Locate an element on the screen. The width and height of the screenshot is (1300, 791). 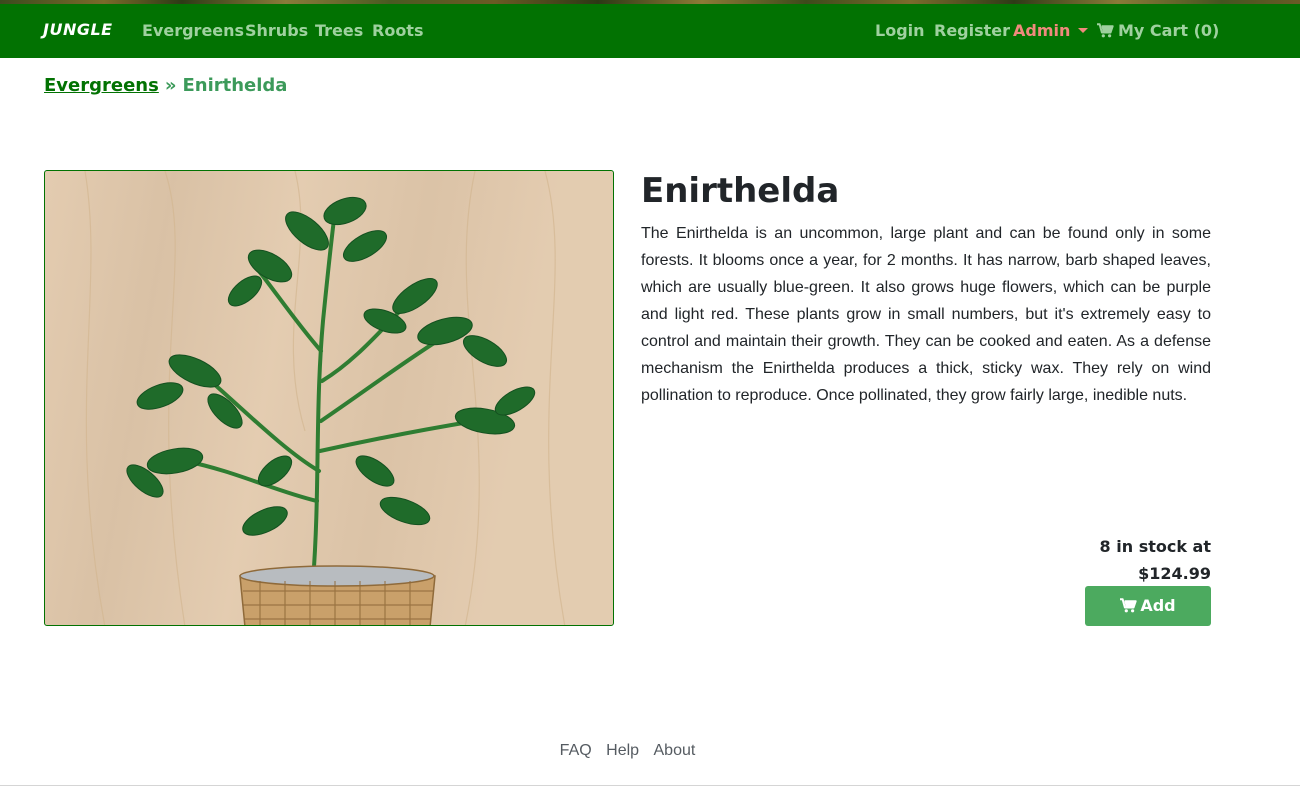
admin-dropdown-label: Admin is located at coordinates (1042, 30).